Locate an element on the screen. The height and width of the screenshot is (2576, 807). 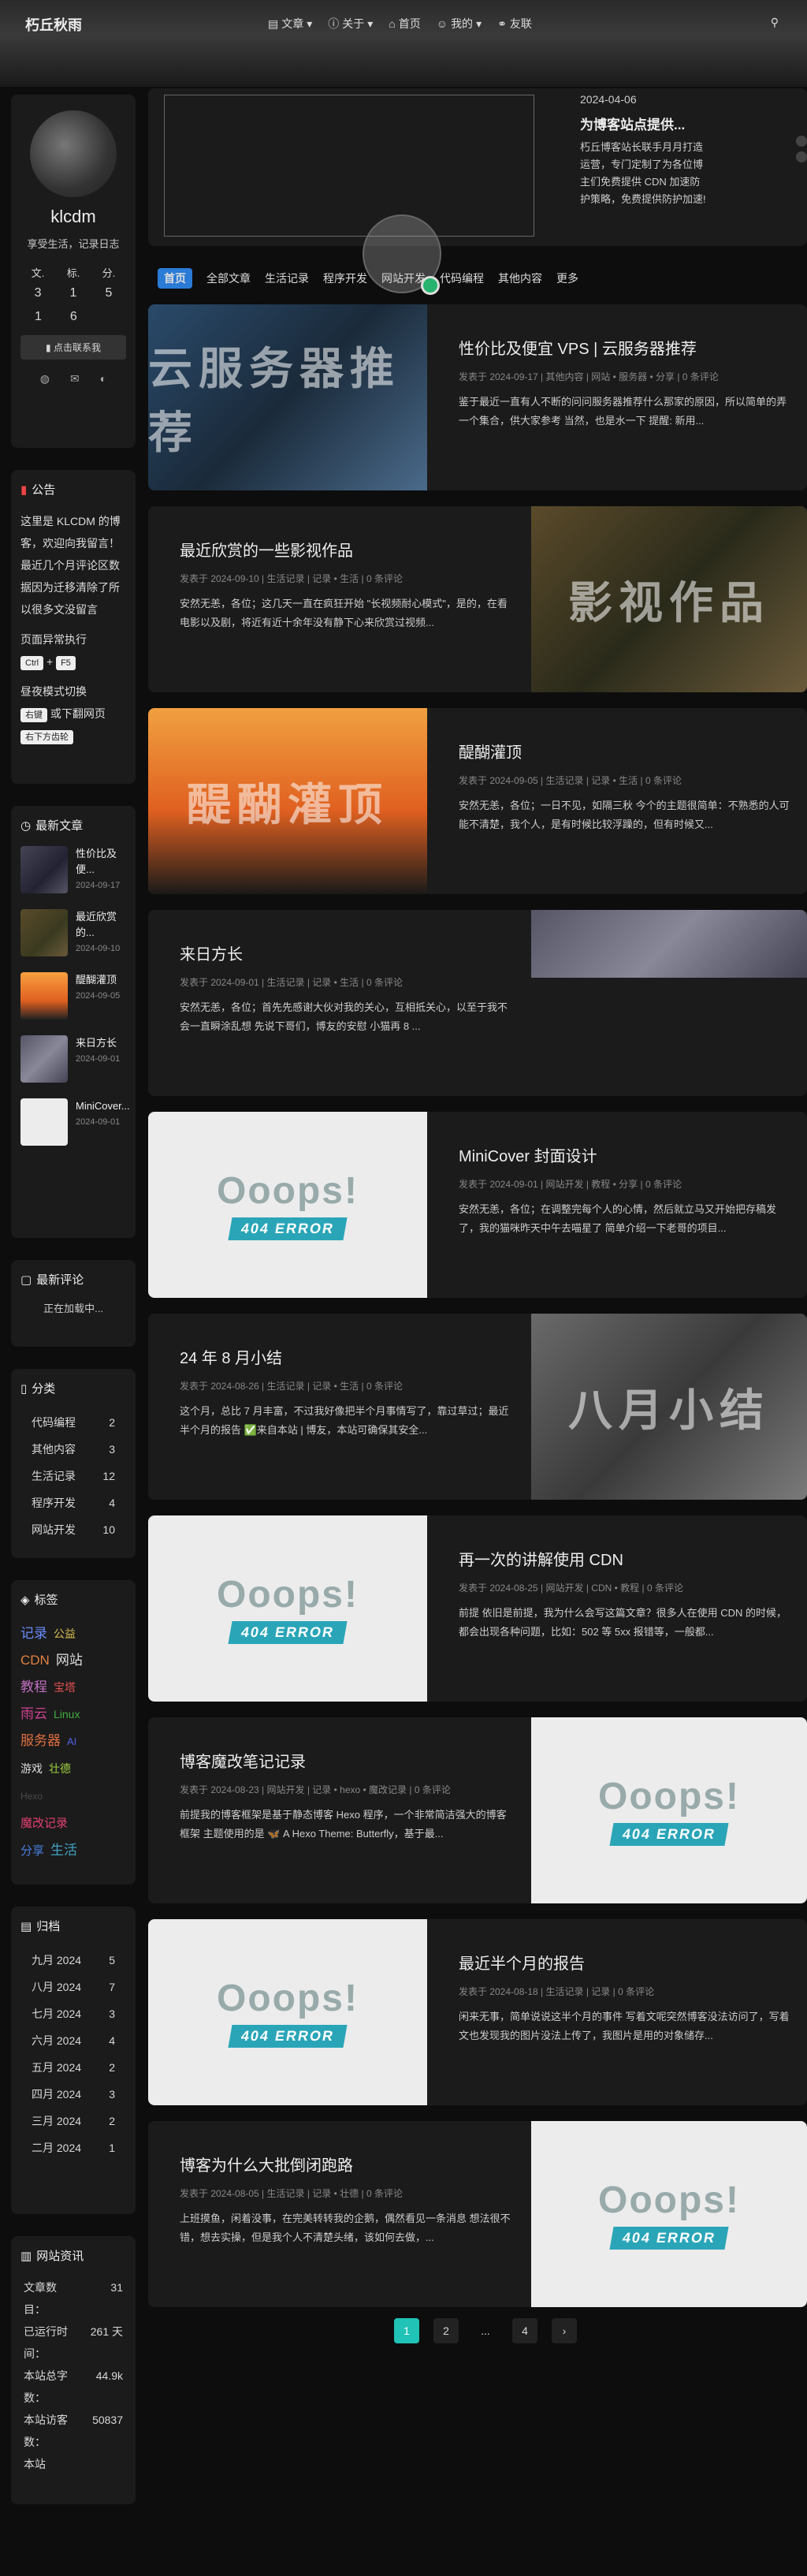
post-title: 醍醐灌顶 is located at coordinates (624, 751).